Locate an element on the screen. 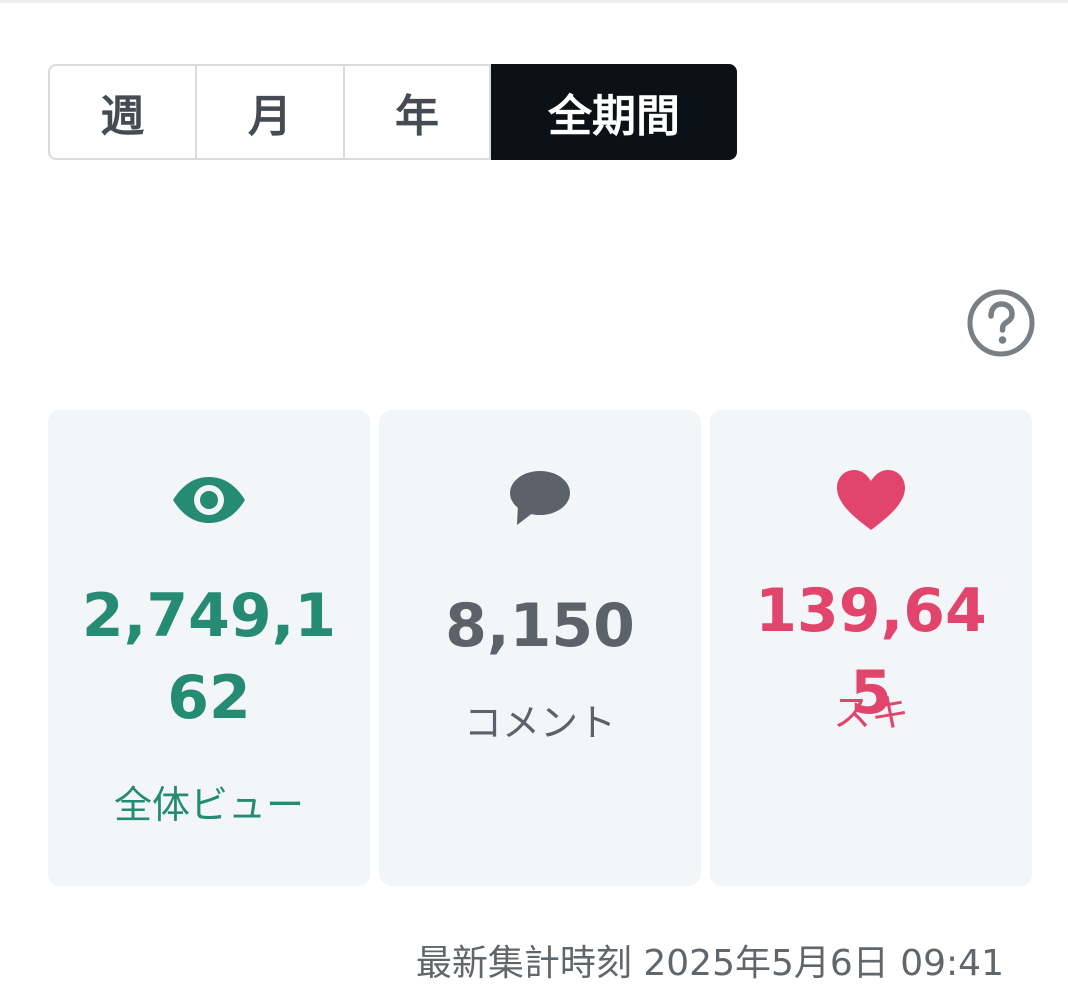 The width and height of the screenshot is (1068, 1003). total-views-value: 2,749,162 is located at coordinates (209, 657).